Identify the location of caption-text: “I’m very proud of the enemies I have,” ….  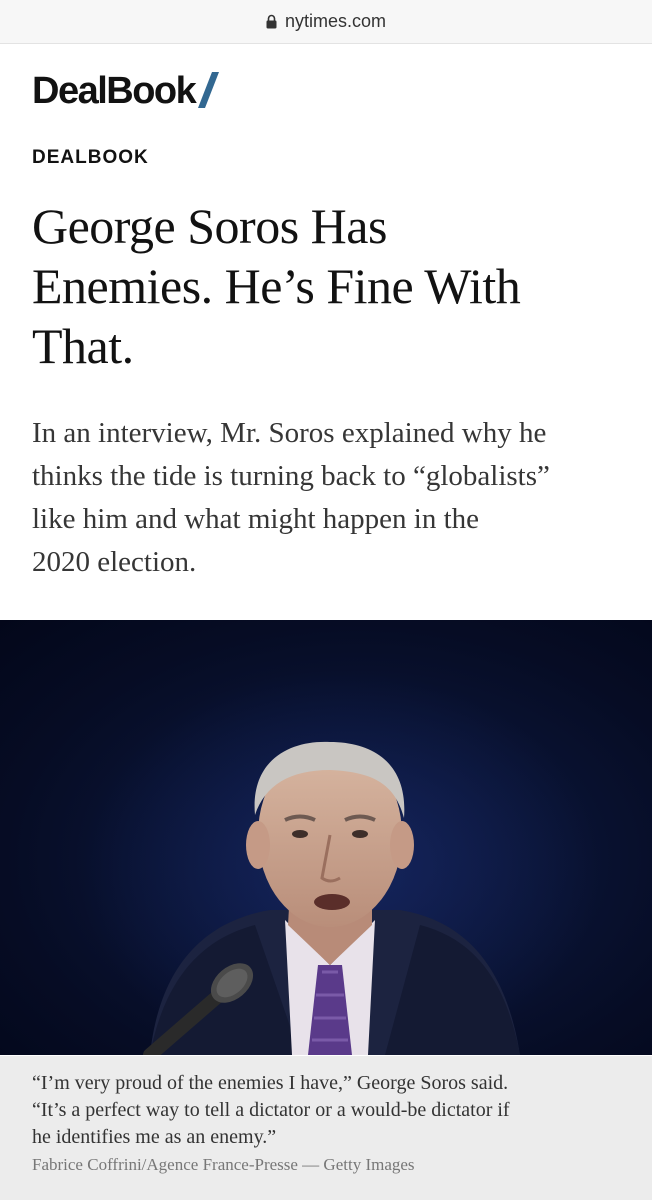
(326, 1110).